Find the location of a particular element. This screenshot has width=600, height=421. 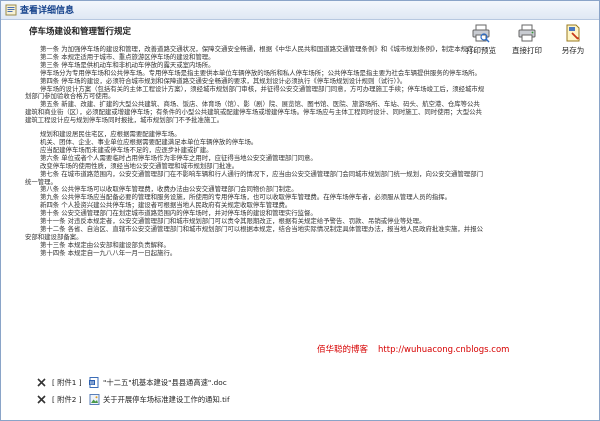

save-as-button: 另存为 is located at coordinates (573, 41).